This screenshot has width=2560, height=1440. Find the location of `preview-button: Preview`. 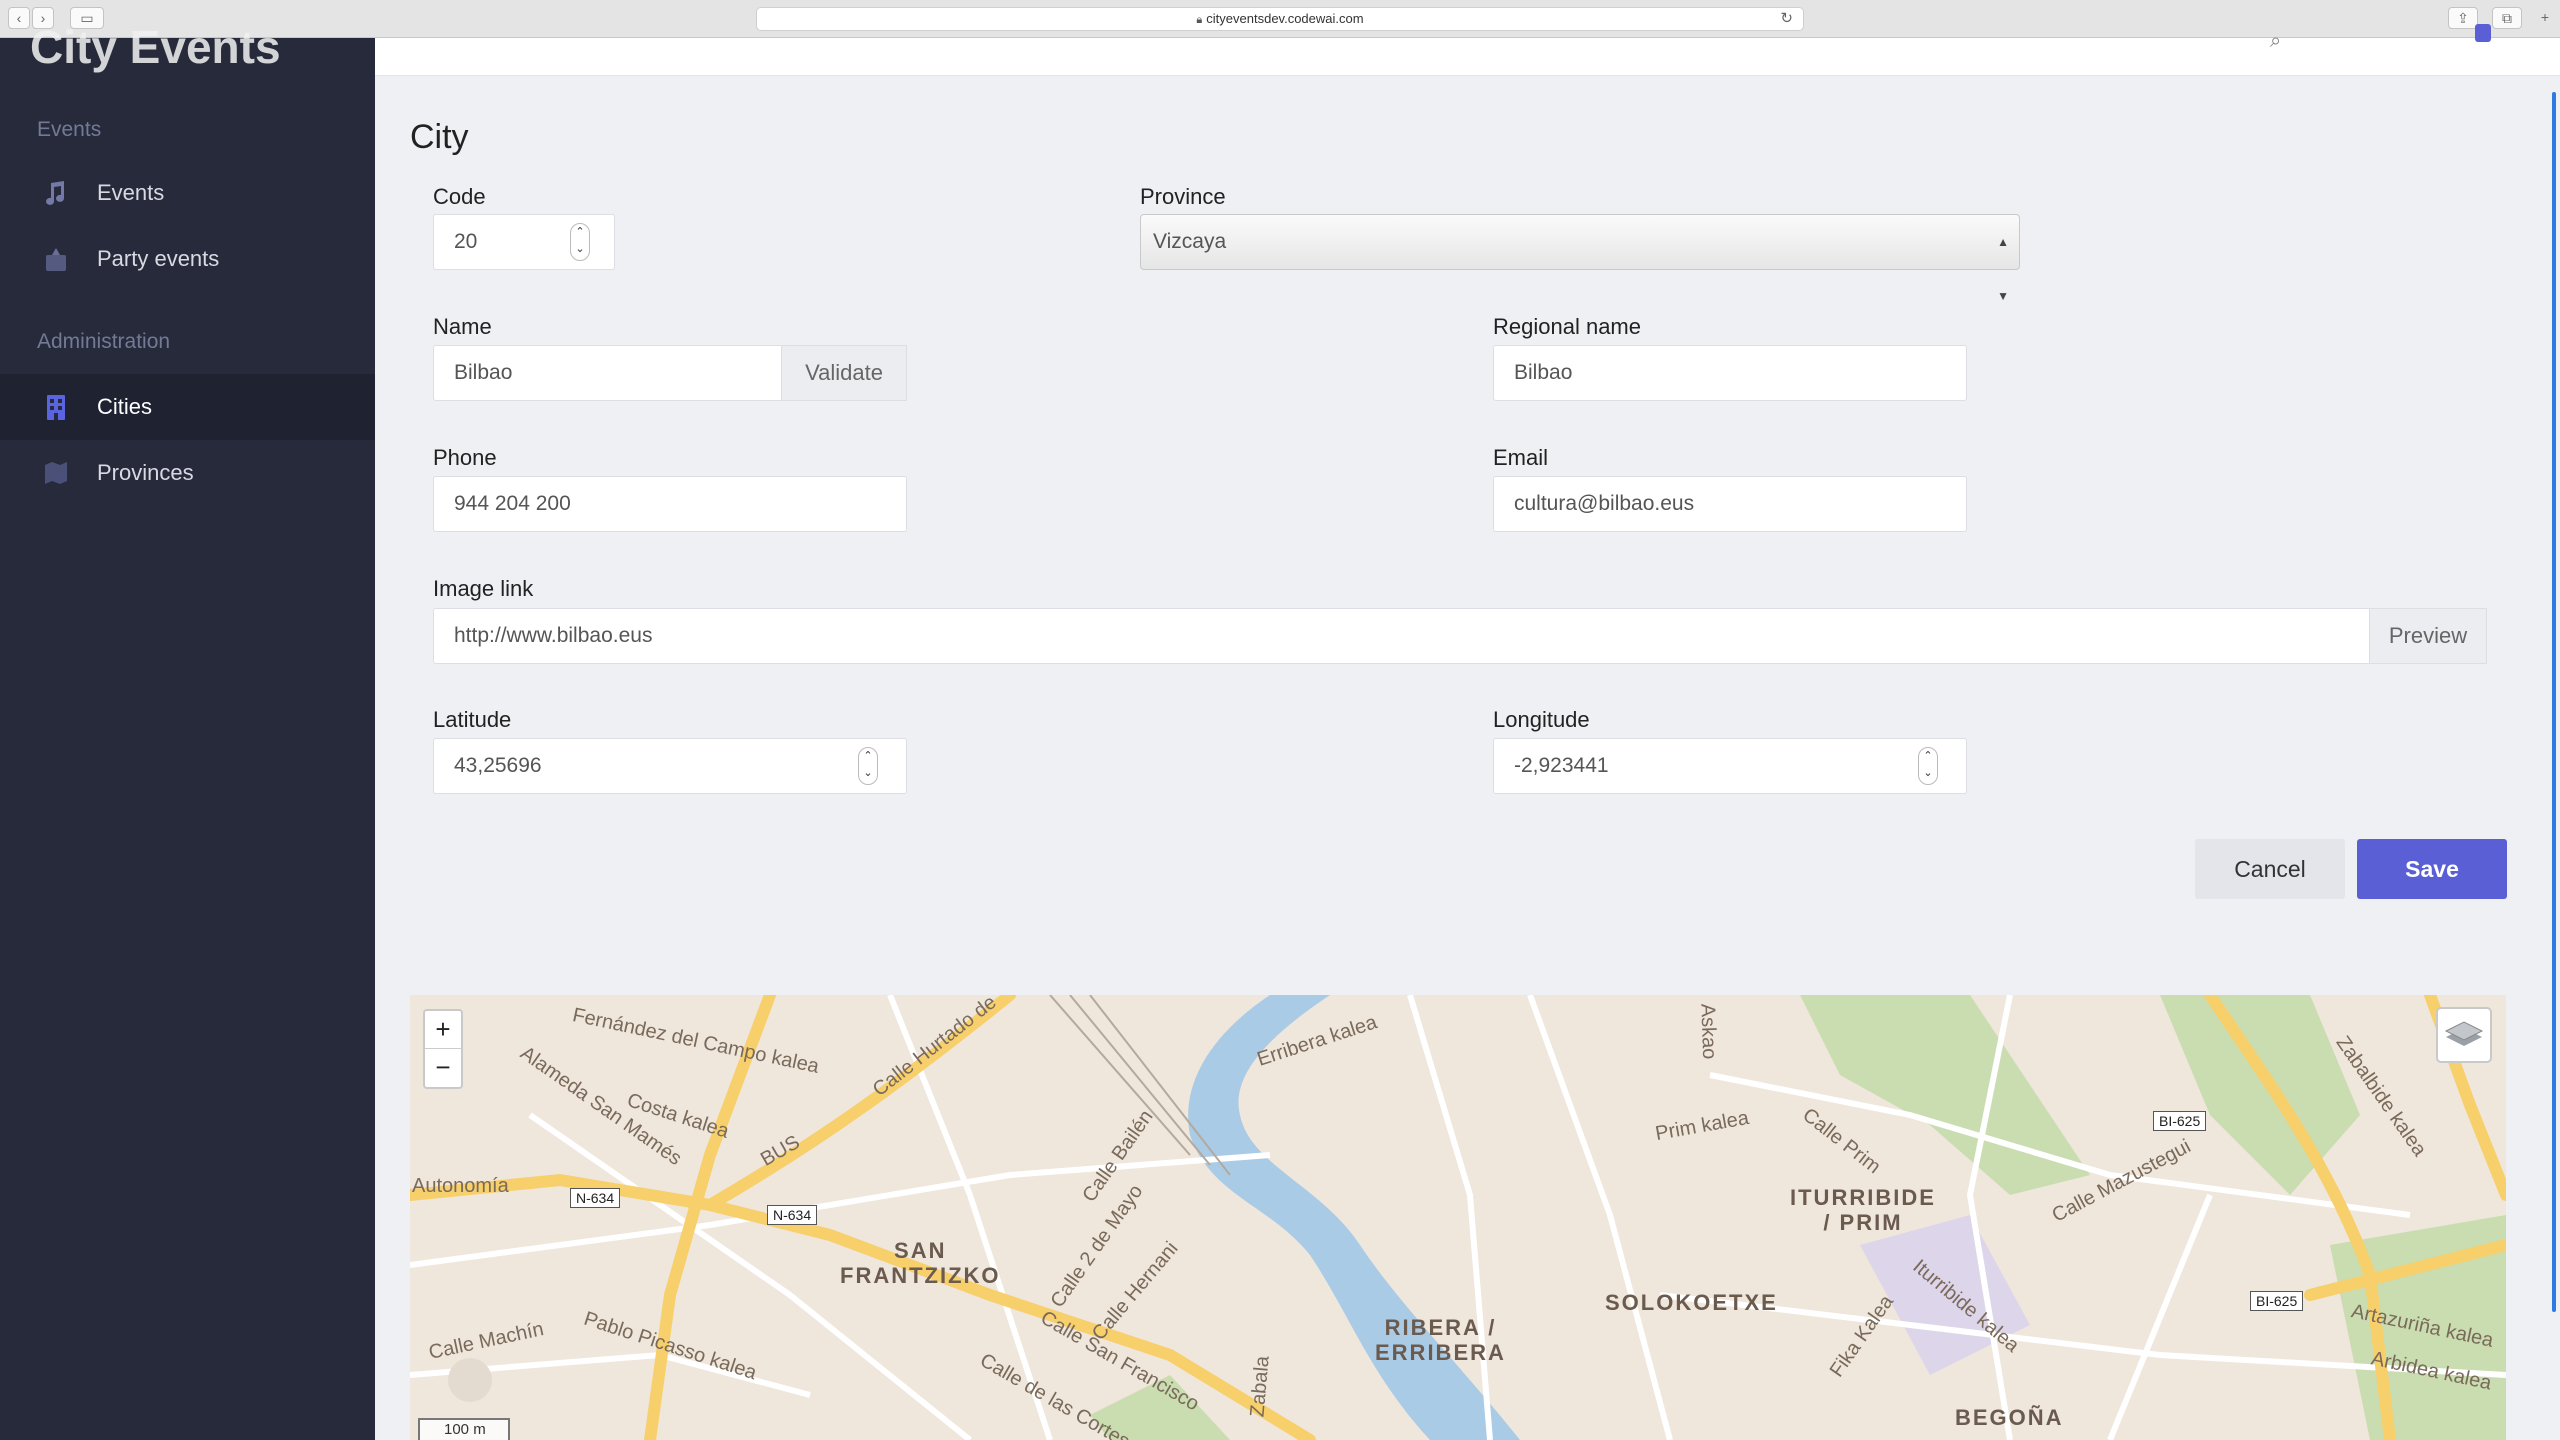

preview-button: Preview is located at coordinates (2428, 636).